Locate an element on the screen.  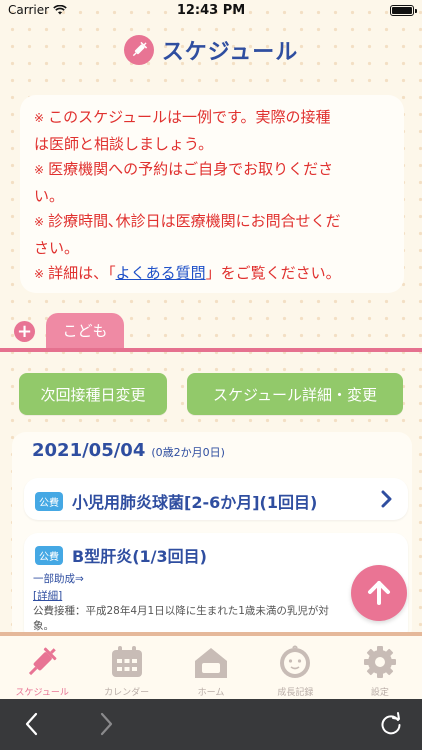
battery-icon is located at coordinates (403, 10).